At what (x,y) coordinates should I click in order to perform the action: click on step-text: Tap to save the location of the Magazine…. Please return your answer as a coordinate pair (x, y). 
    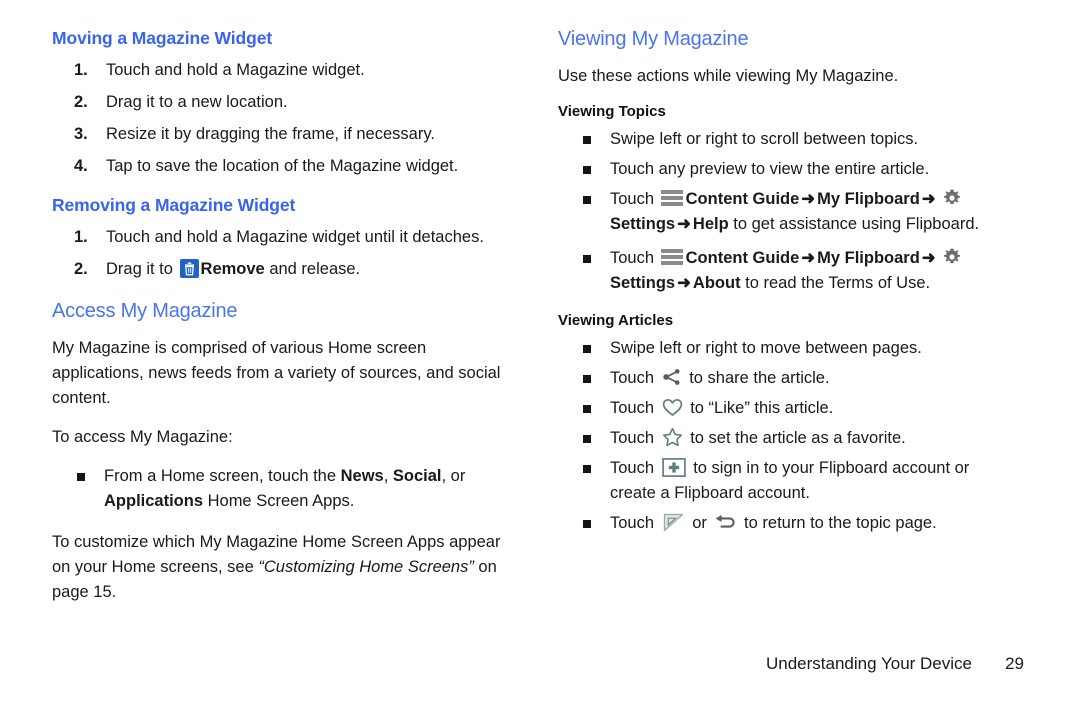
    Looking at the image, I should click on (282, 166).